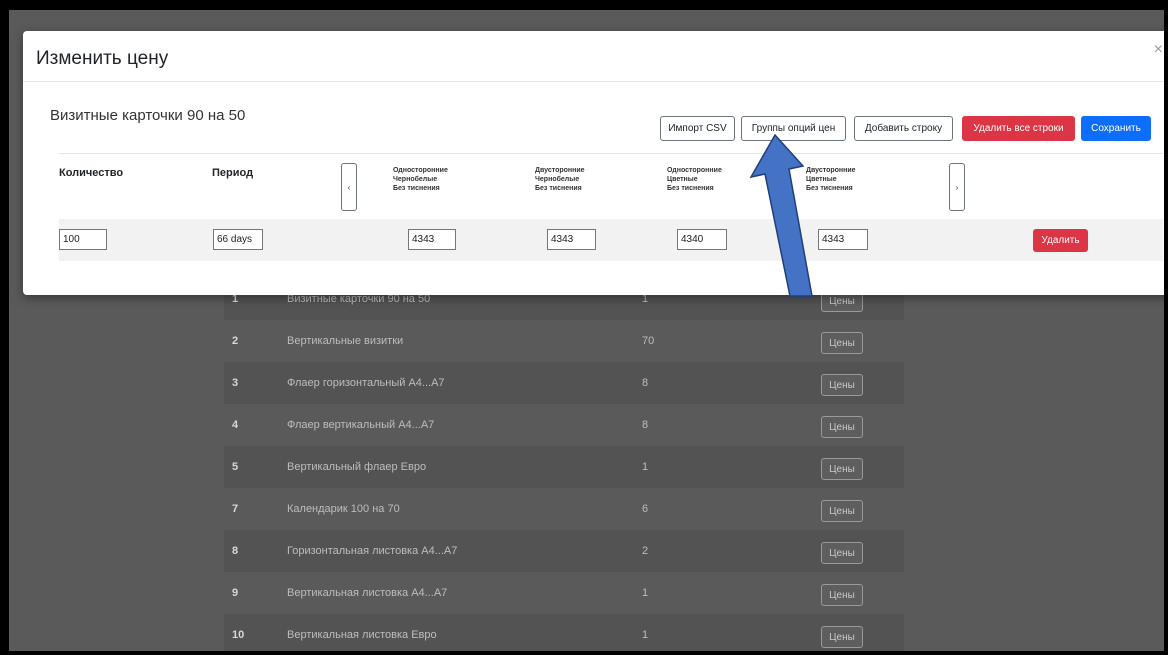 The height and width of the screenshot is (655, 1168). Describe the element at coordinates (564, 551) in the screenshot. I see `table-row: 8 Горизонтальная листовка А4...А7 2 Цены` at that location.